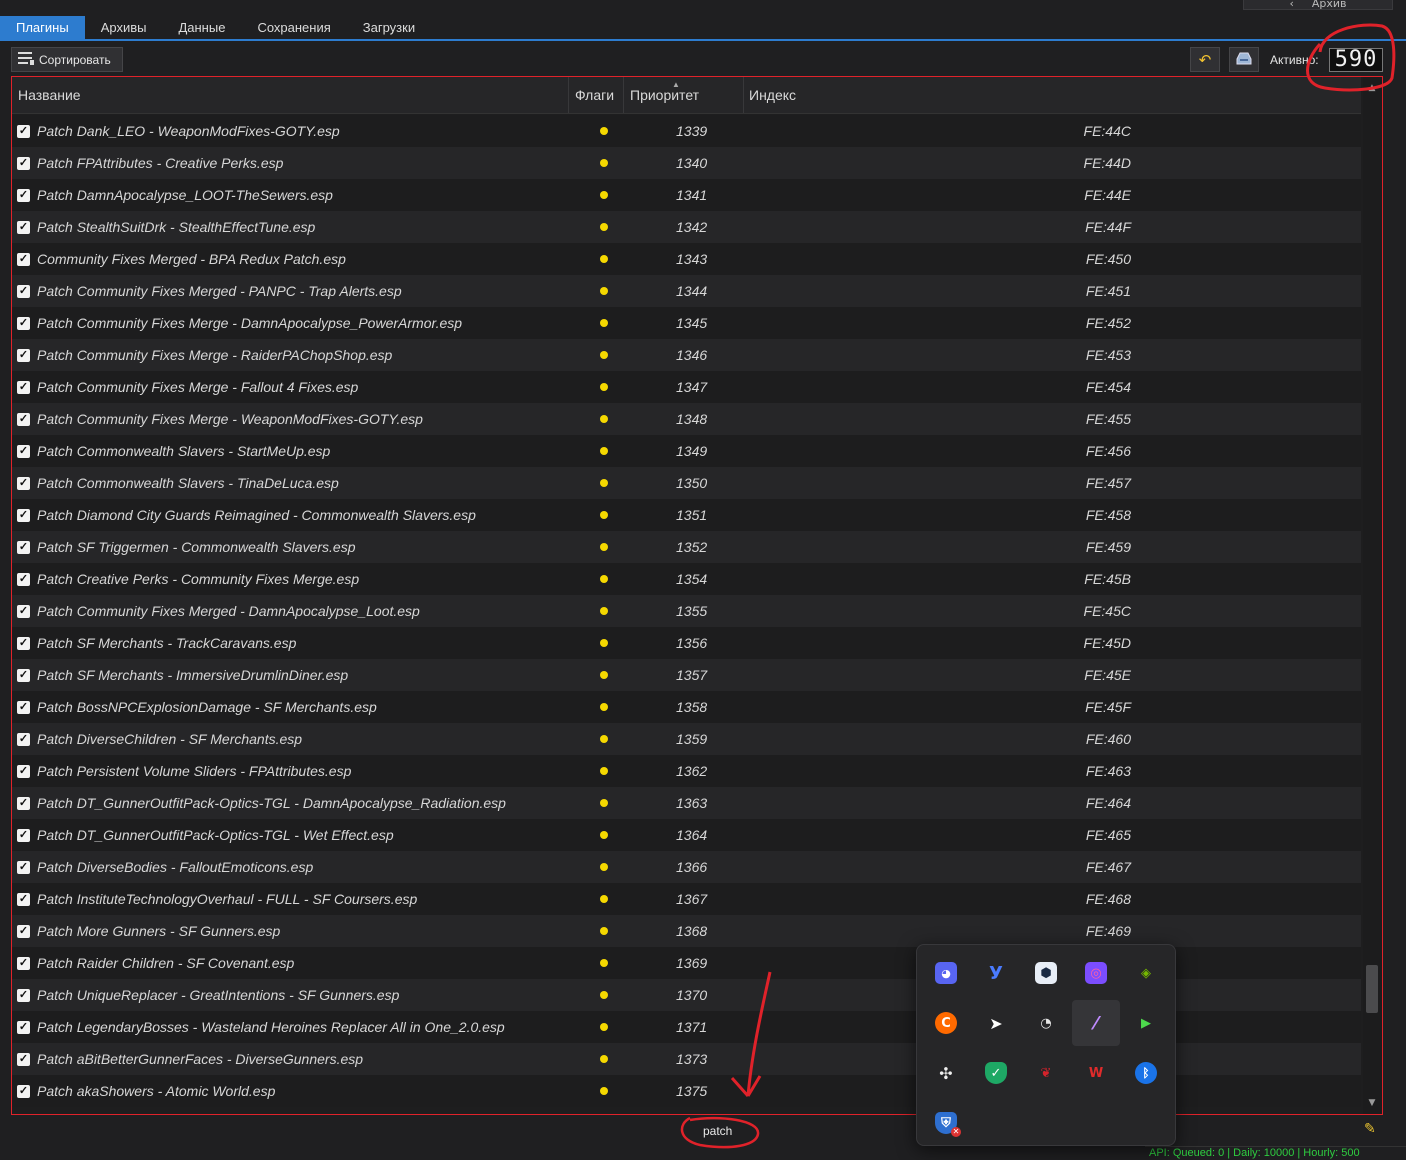  What do you see at coordinates (1046, 1023) in the screenshot?
I see `speedometer-icon: ◔` at bounding box center [1046, 1023].